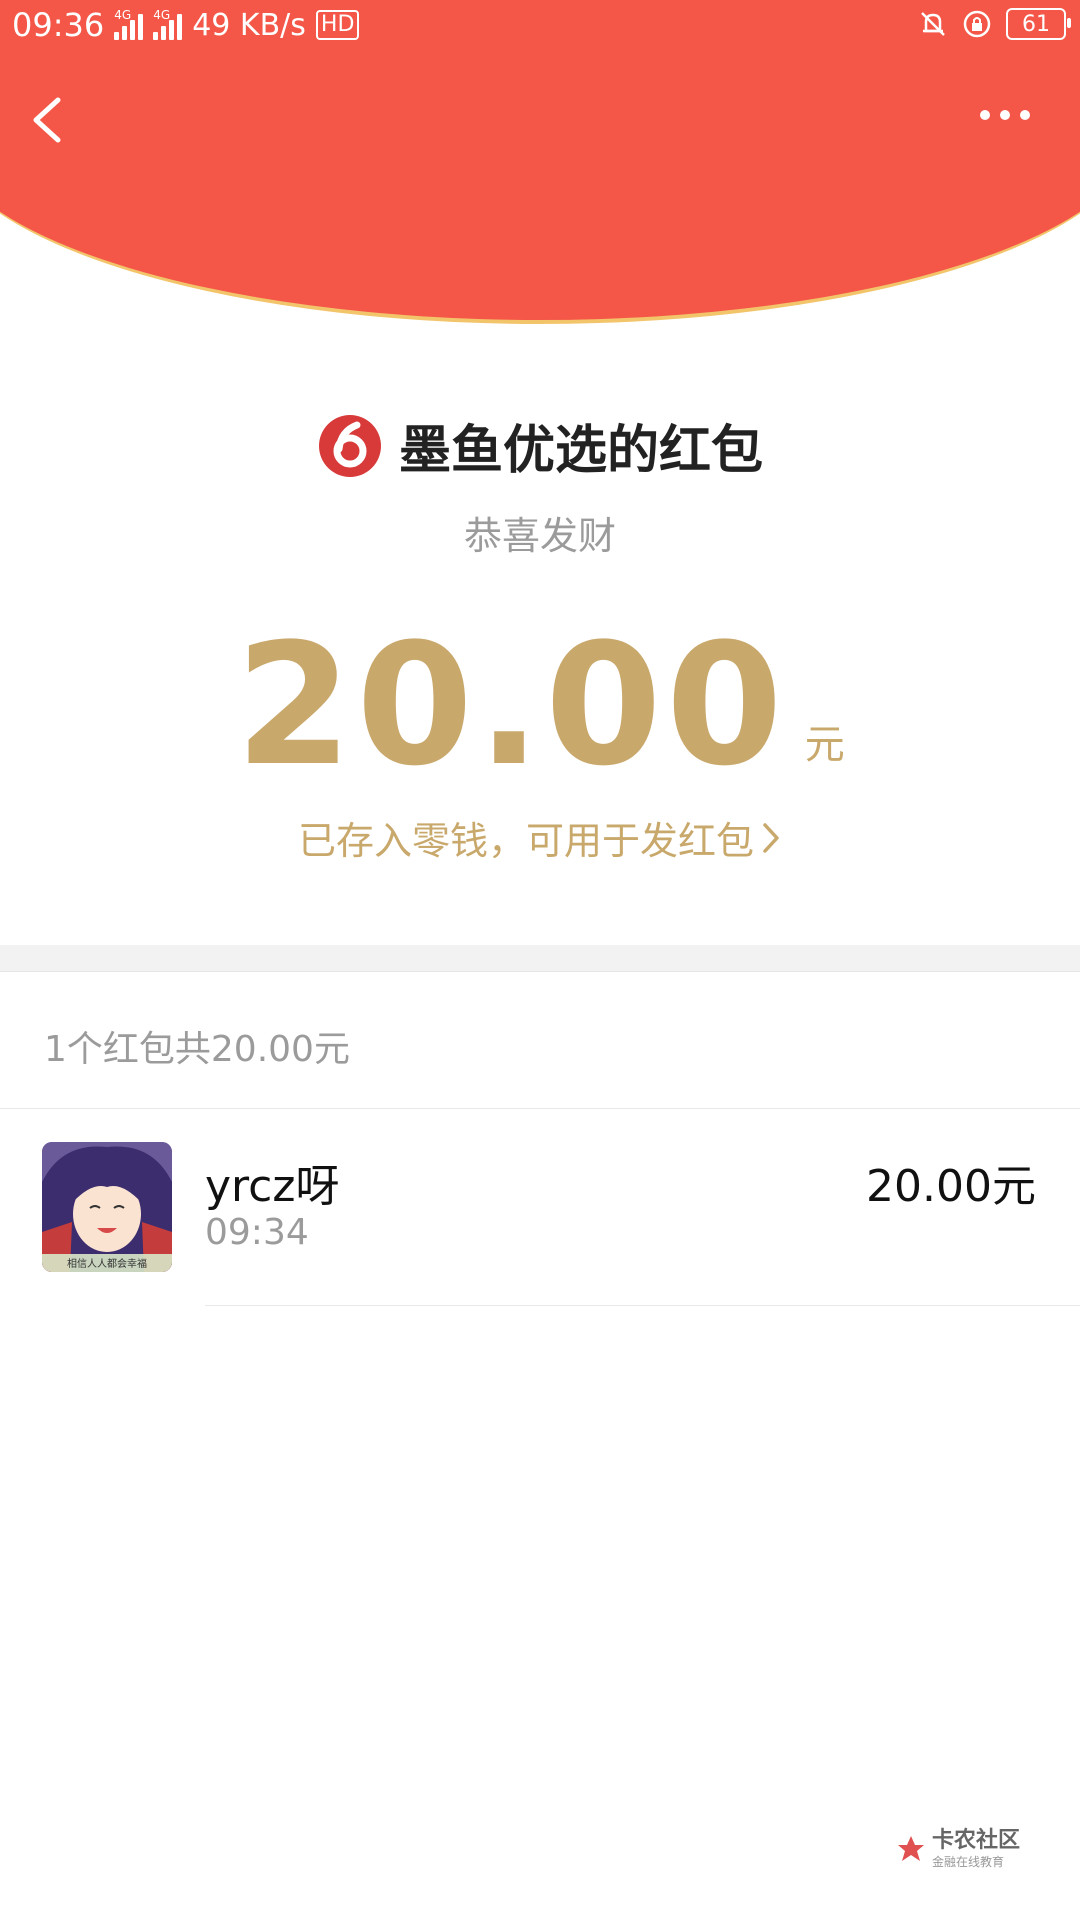  What do you see at coordinates (1005, 115) in the screenshot?
I see `more-dots-icon` at bounding box center [1005, 115].